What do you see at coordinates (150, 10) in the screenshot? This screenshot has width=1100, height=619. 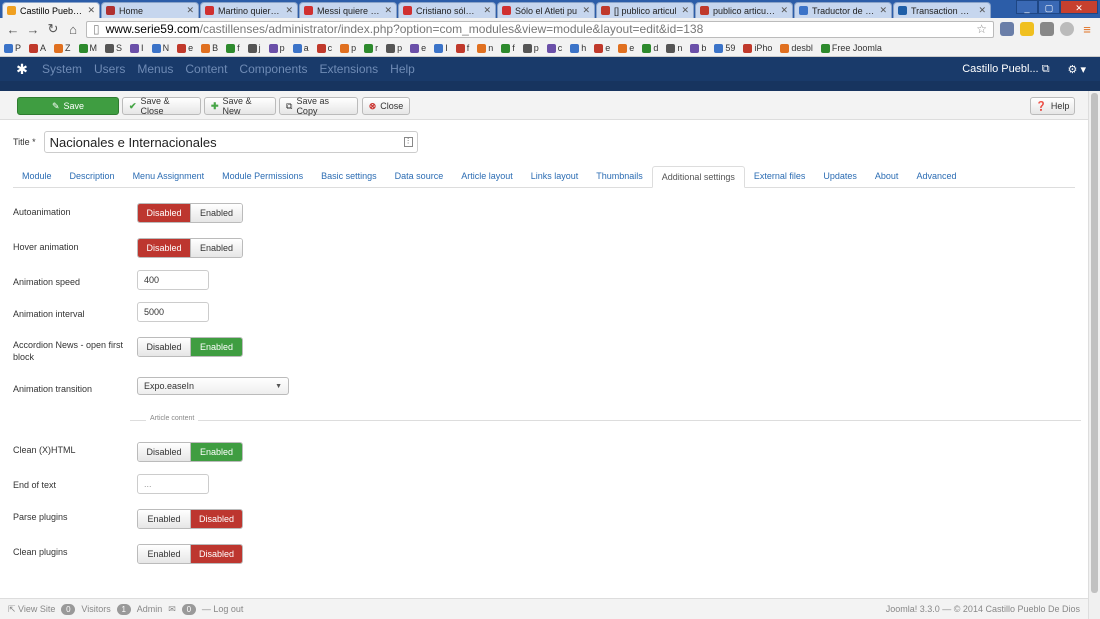 I see `browser-tab: Home ✕` at bounding box center [150, 10].